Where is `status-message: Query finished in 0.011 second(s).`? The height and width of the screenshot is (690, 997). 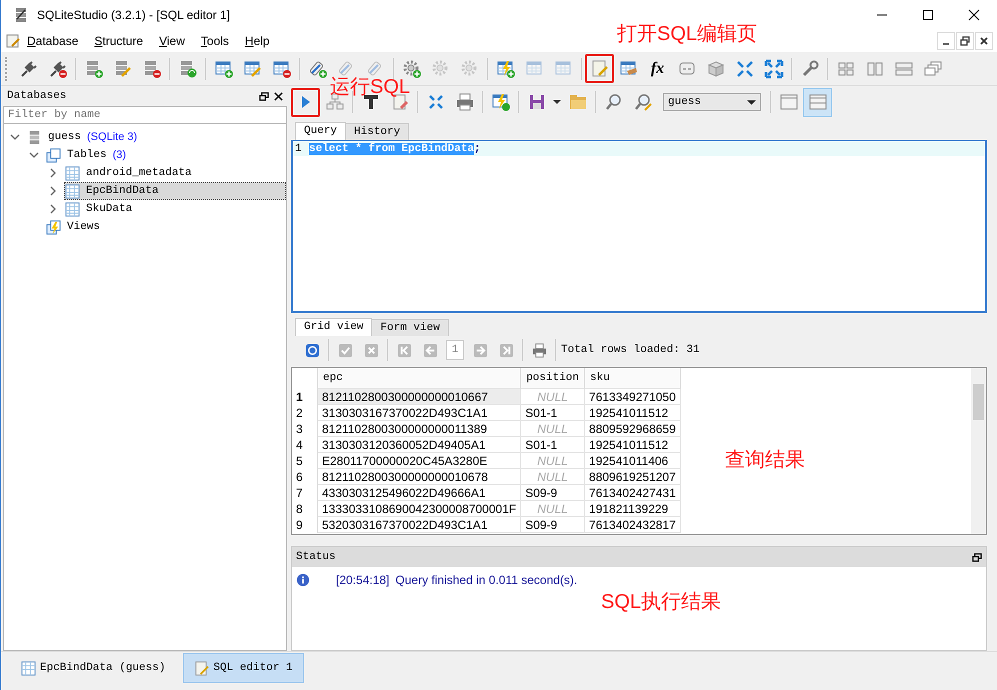 status-message: Query finished in 0.011 second(s). is located at coordinates (486, 580).